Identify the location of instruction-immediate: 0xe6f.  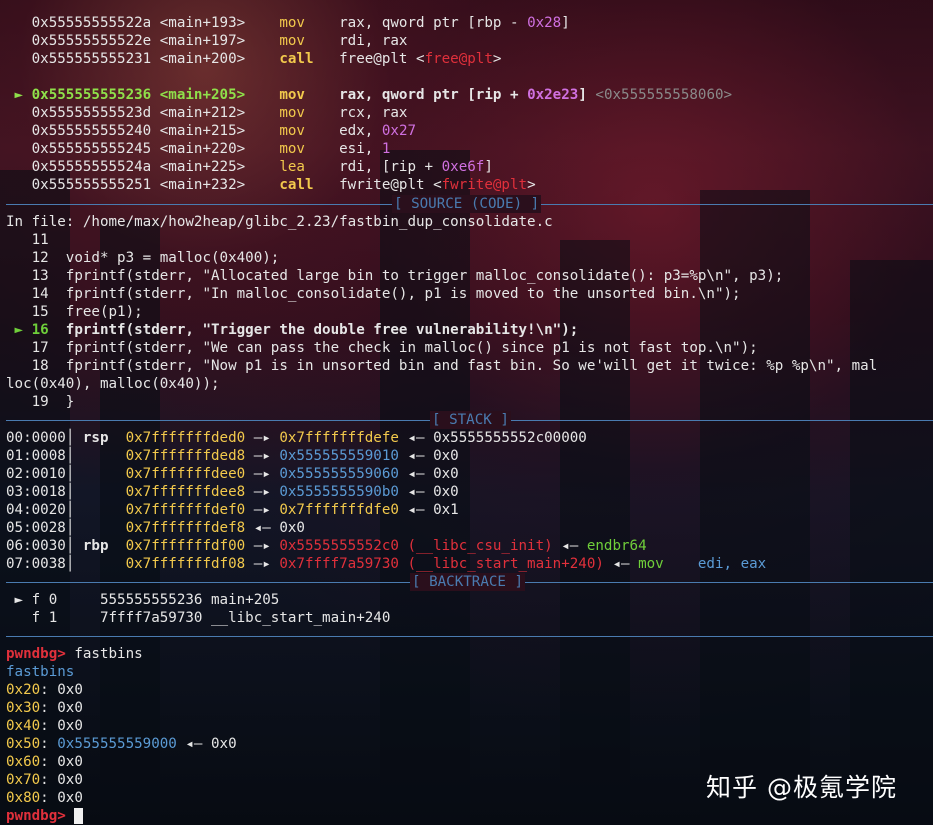
(463, 167).